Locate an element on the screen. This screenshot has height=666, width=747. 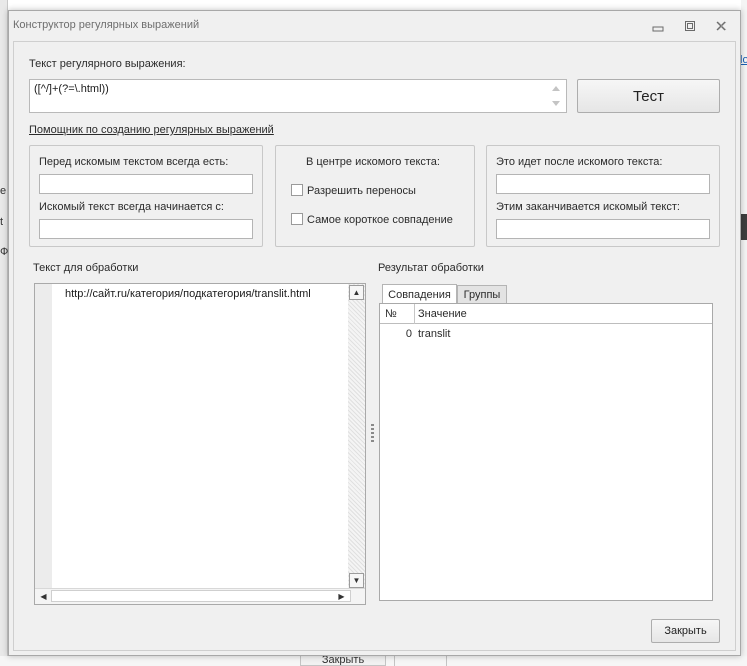
test-button: Тест is located at coordinates (648, 96).